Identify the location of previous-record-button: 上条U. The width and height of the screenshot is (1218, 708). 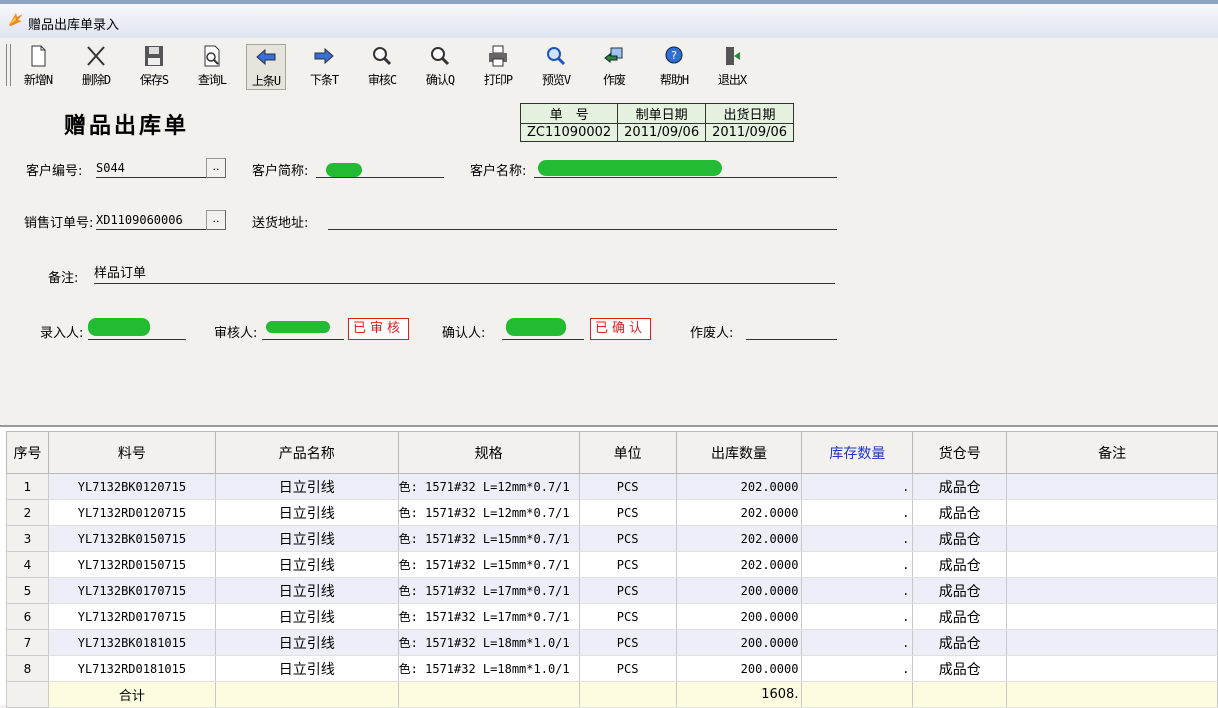
(266, 67).